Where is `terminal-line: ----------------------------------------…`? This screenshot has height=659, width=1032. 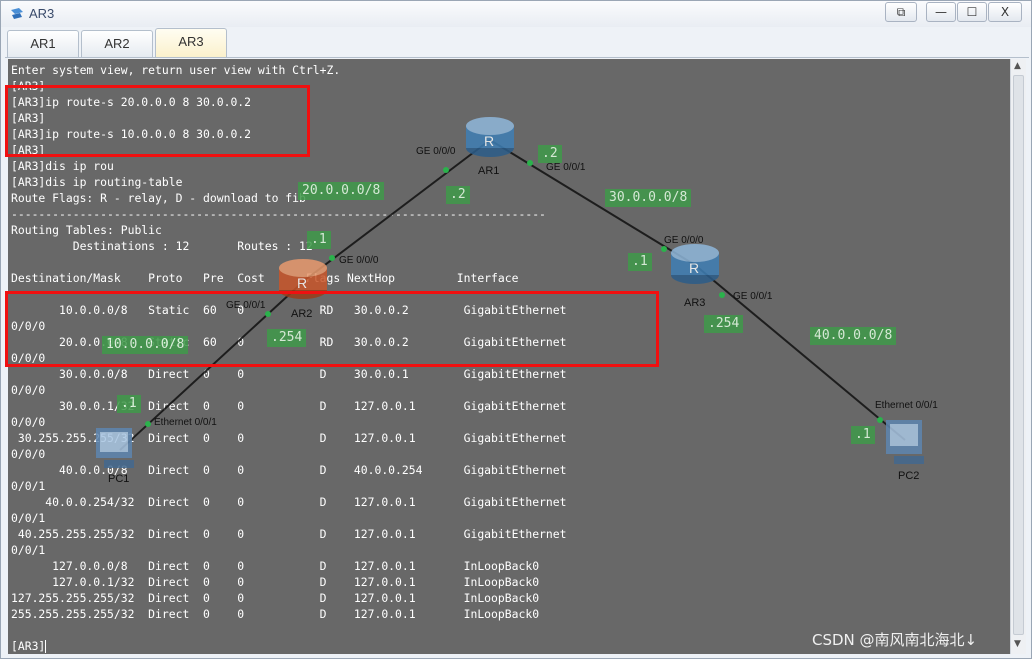 terminal-line: ----------------------------------------… is located at coordinates (278, 214).